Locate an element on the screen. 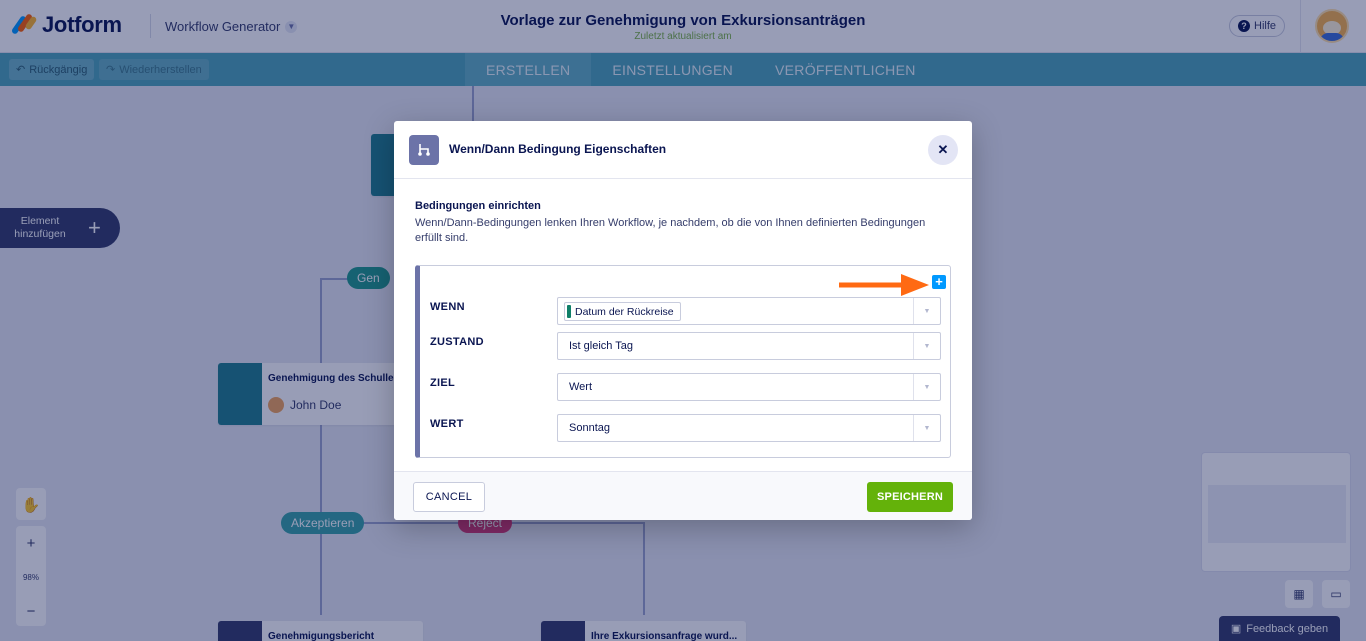  section-title: Bedingungen einrichten is located at coordinates (478, 206).